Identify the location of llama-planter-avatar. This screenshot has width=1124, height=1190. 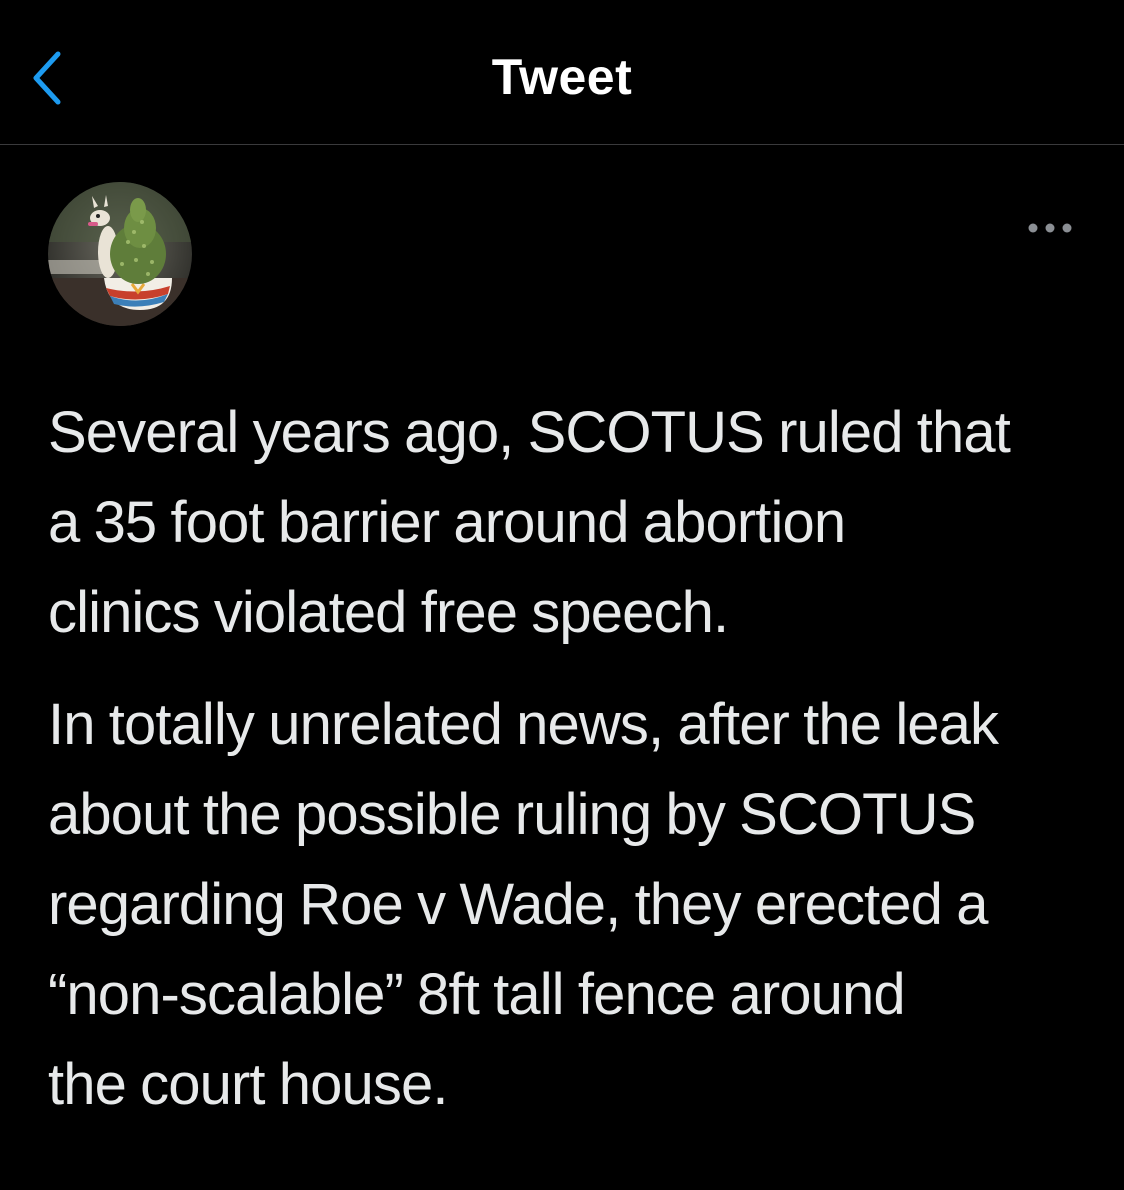
(120, 254).